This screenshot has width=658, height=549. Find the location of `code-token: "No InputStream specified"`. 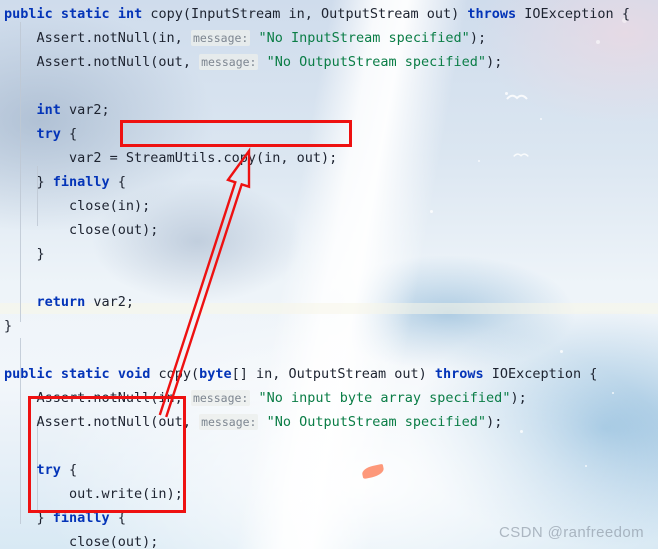

code-token: "No InputStream specified" is located at coordinates (364, 38).